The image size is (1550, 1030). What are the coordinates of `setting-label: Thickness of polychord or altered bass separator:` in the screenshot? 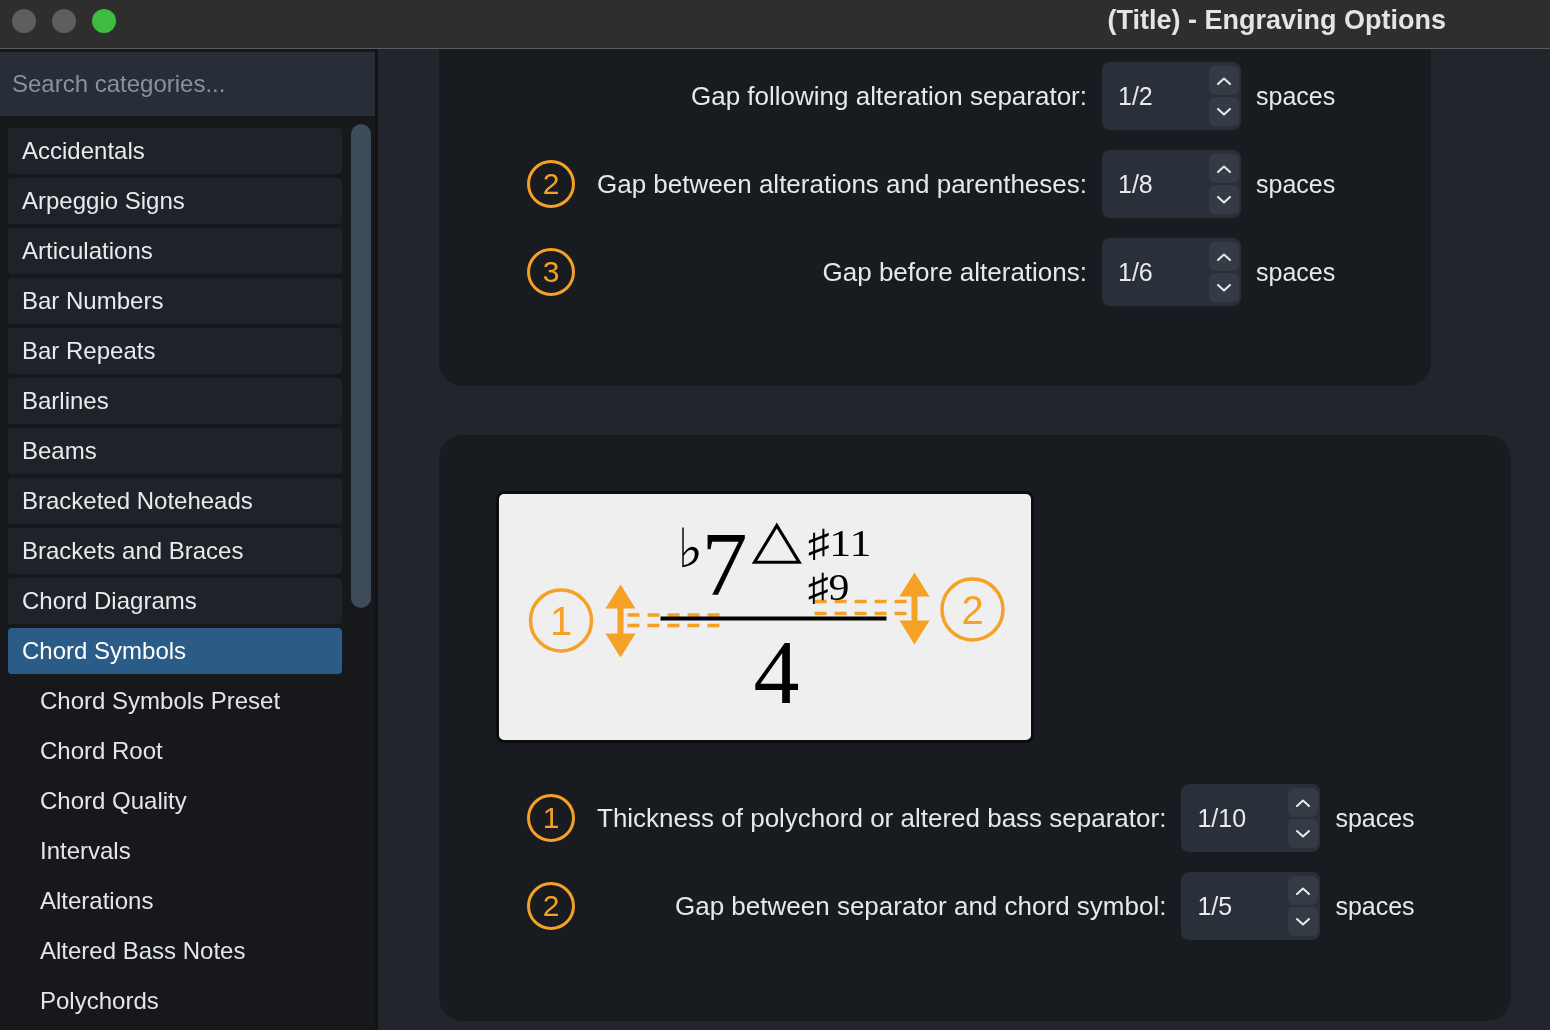 It's located at (881, 818).